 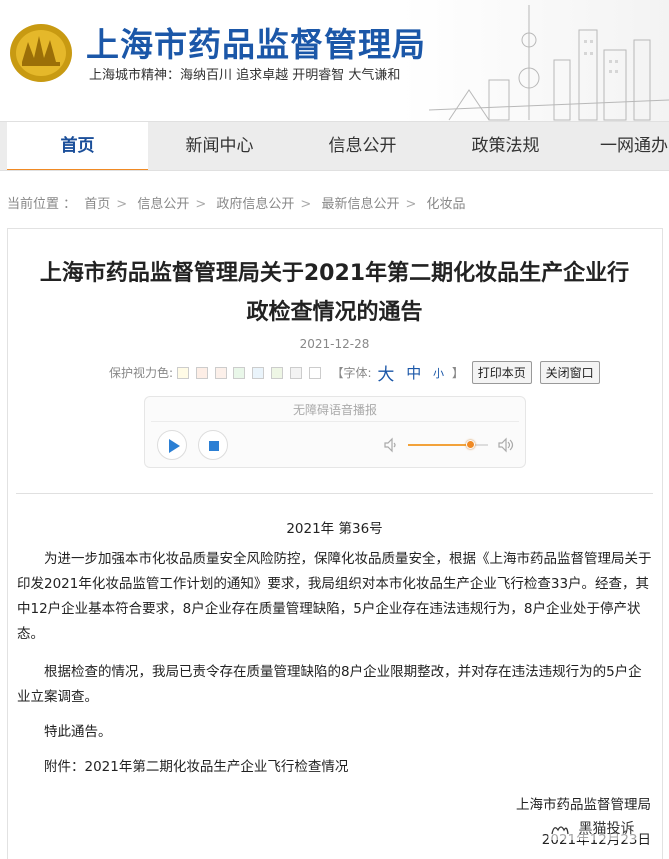 I want to click on publish-date: 2021-12-28, so click(x=334, y=344).